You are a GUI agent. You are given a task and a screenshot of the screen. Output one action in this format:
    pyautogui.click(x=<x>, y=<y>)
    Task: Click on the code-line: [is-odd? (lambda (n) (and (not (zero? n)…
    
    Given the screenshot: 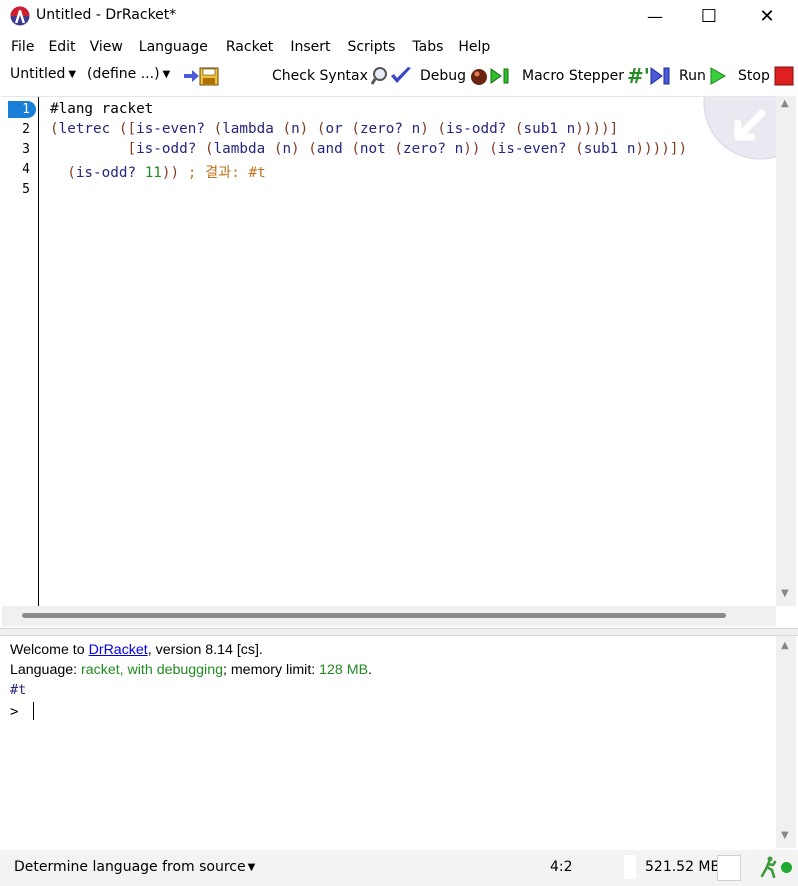 What is the action you would take?
    pyautogui.click(x=407, y=149)
    